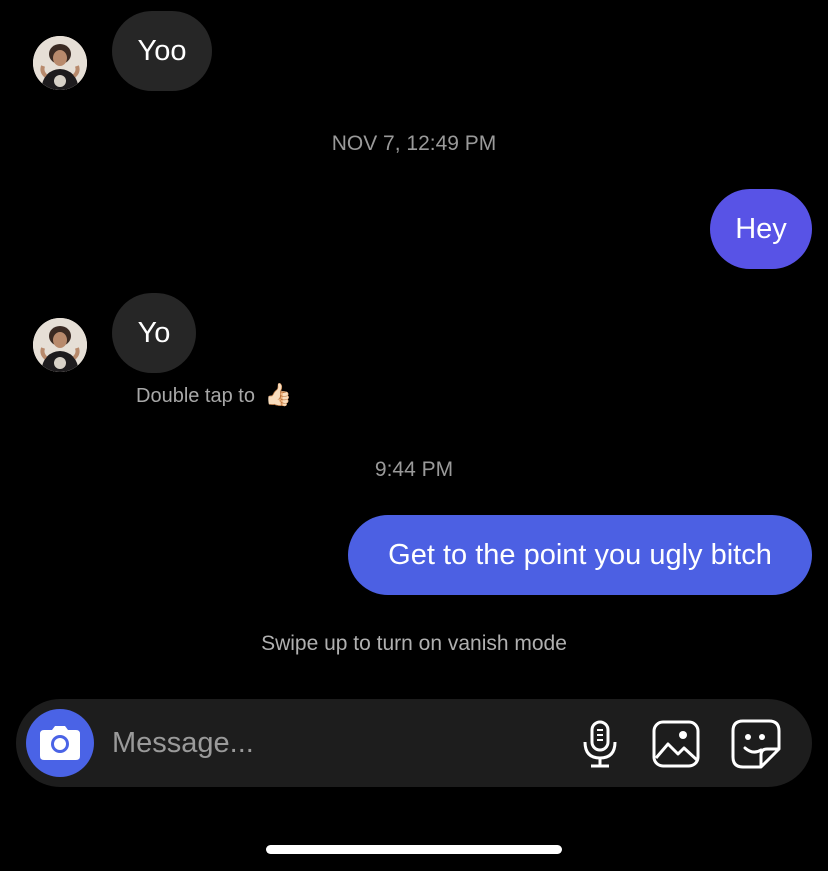  I want to click on sticker-icon, so click(756, 744).